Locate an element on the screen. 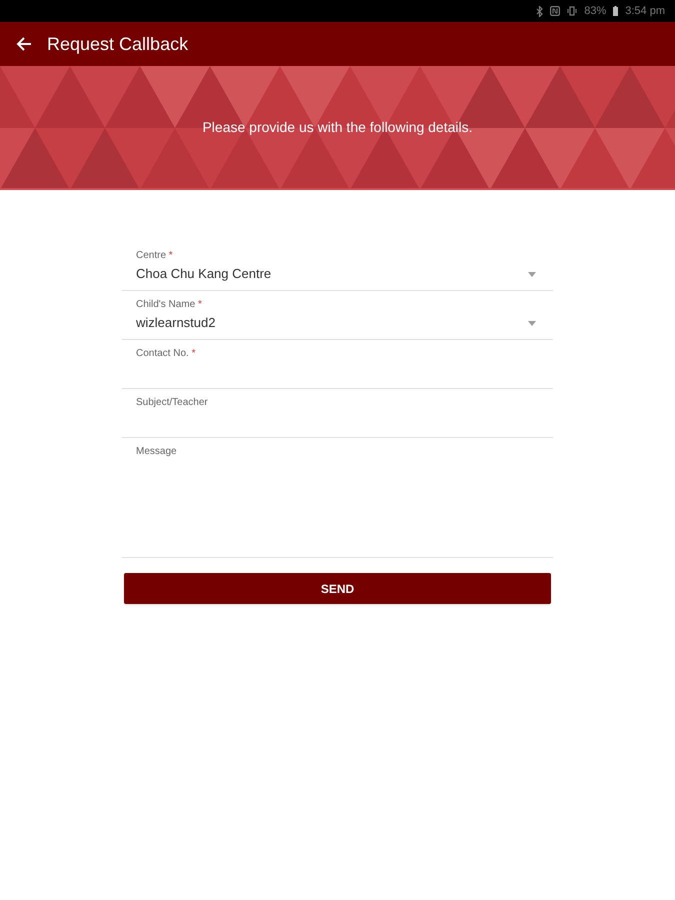 Image resolution: width=675 pixels, height=900 pixels. dropdown-field: Child's Name * wizlearnstud2 is located at coordinates (337, 315).